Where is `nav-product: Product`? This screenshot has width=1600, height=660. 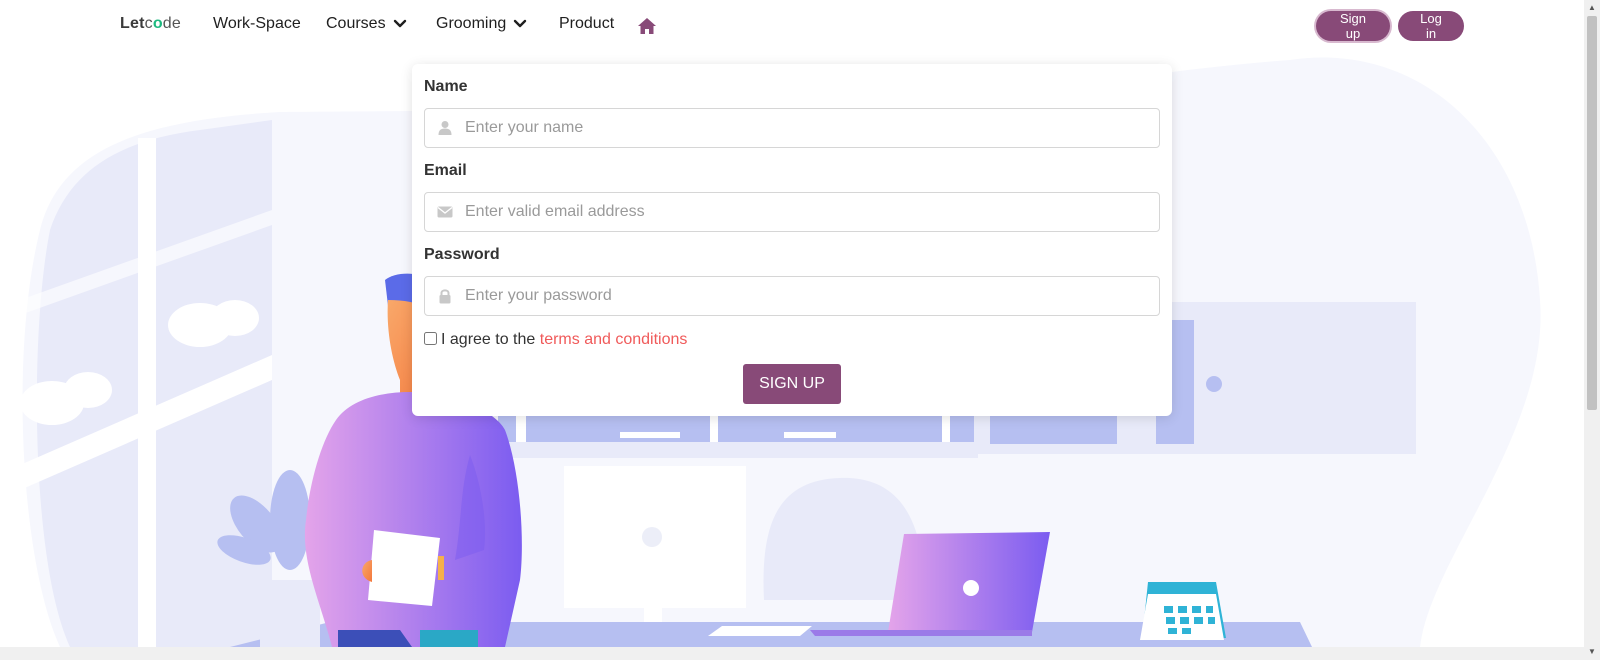
nav-product: Product is located at coordinates (586, 24).